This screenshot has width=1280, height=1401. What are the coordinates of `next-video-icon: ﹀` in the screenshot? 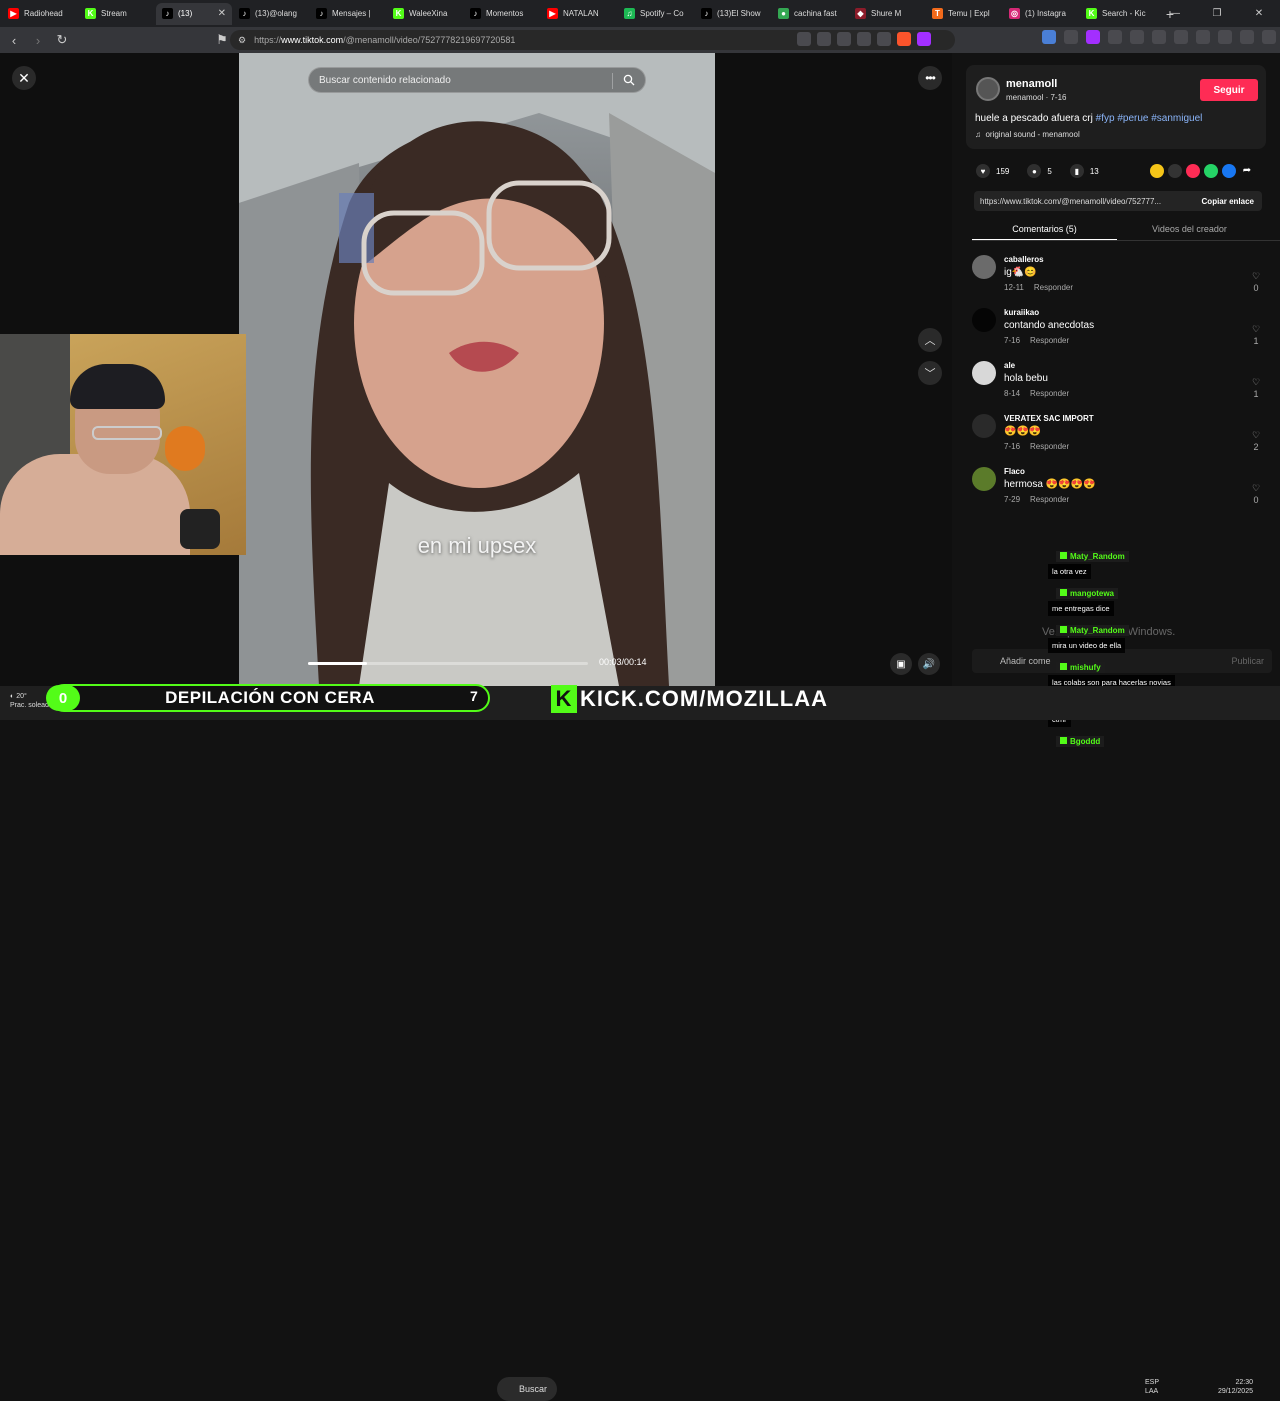 It's located at (930, 373).